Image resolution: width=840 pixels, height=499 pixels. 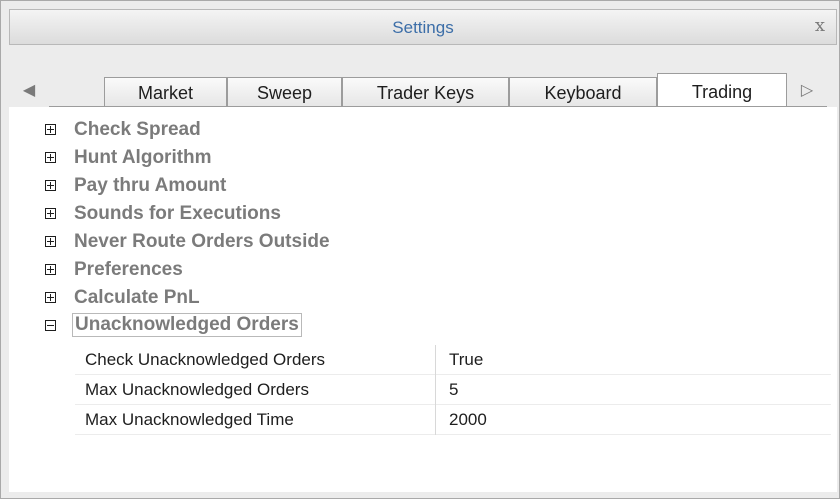 I want to click on tab-sweep: Sweep, so click(x=284, y=92).